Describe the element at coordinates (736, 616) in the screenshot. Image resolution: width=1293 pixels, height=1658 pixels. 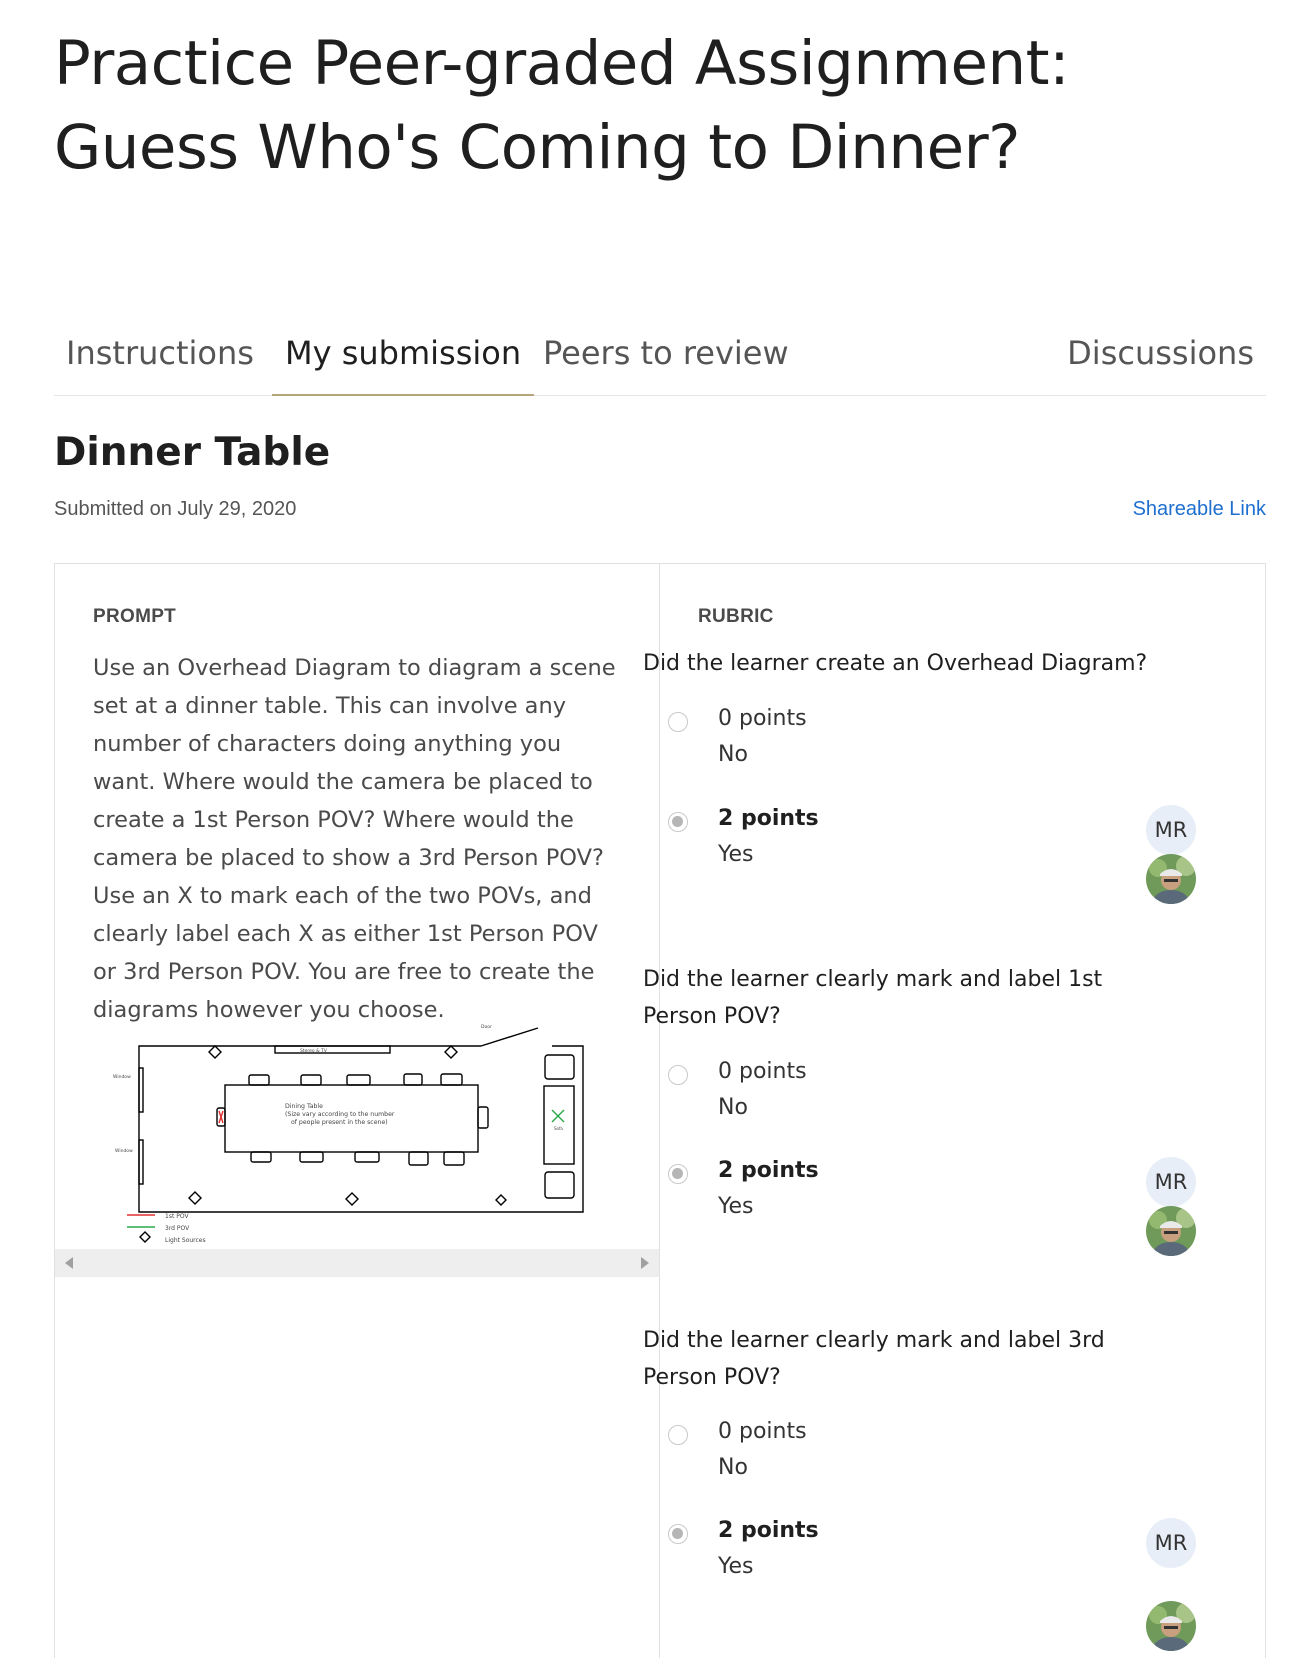
I see `rubric-label: RUBRIC` at that location.